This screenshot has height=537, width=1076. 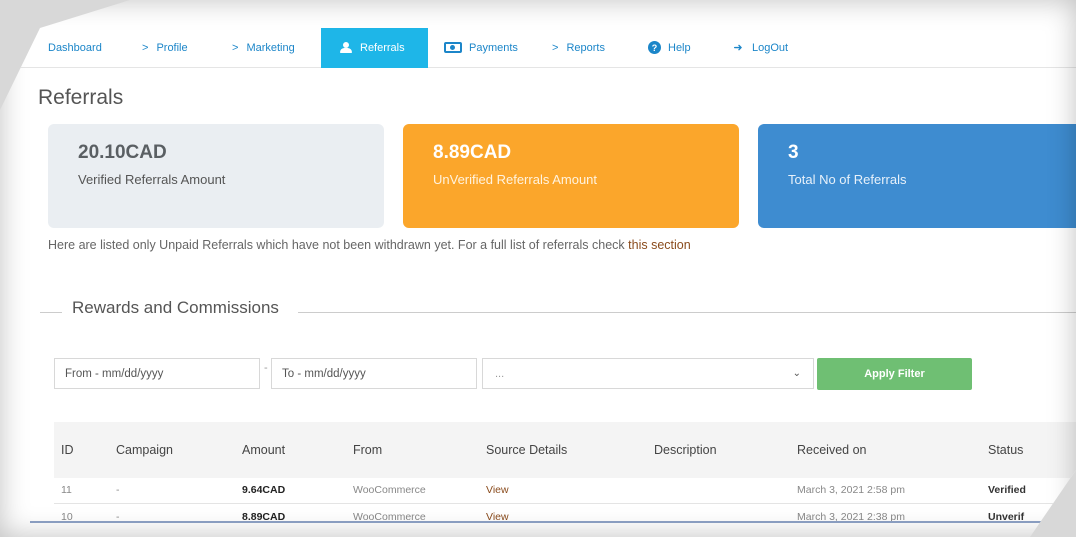 What do you see at coordinates (527, 450) in the screenshot?
I see `column-header-source-details: Source Details` at bounding box center [527, 450].